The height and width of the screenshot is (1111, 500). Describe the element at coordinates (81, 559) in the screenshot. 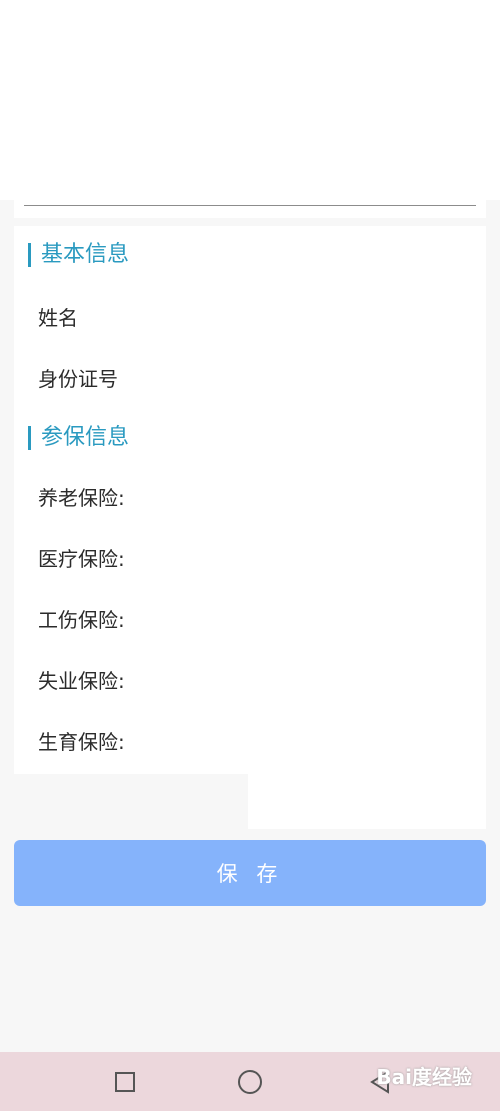

I see `field-medical-insurance: 医疗保险:` at that location.